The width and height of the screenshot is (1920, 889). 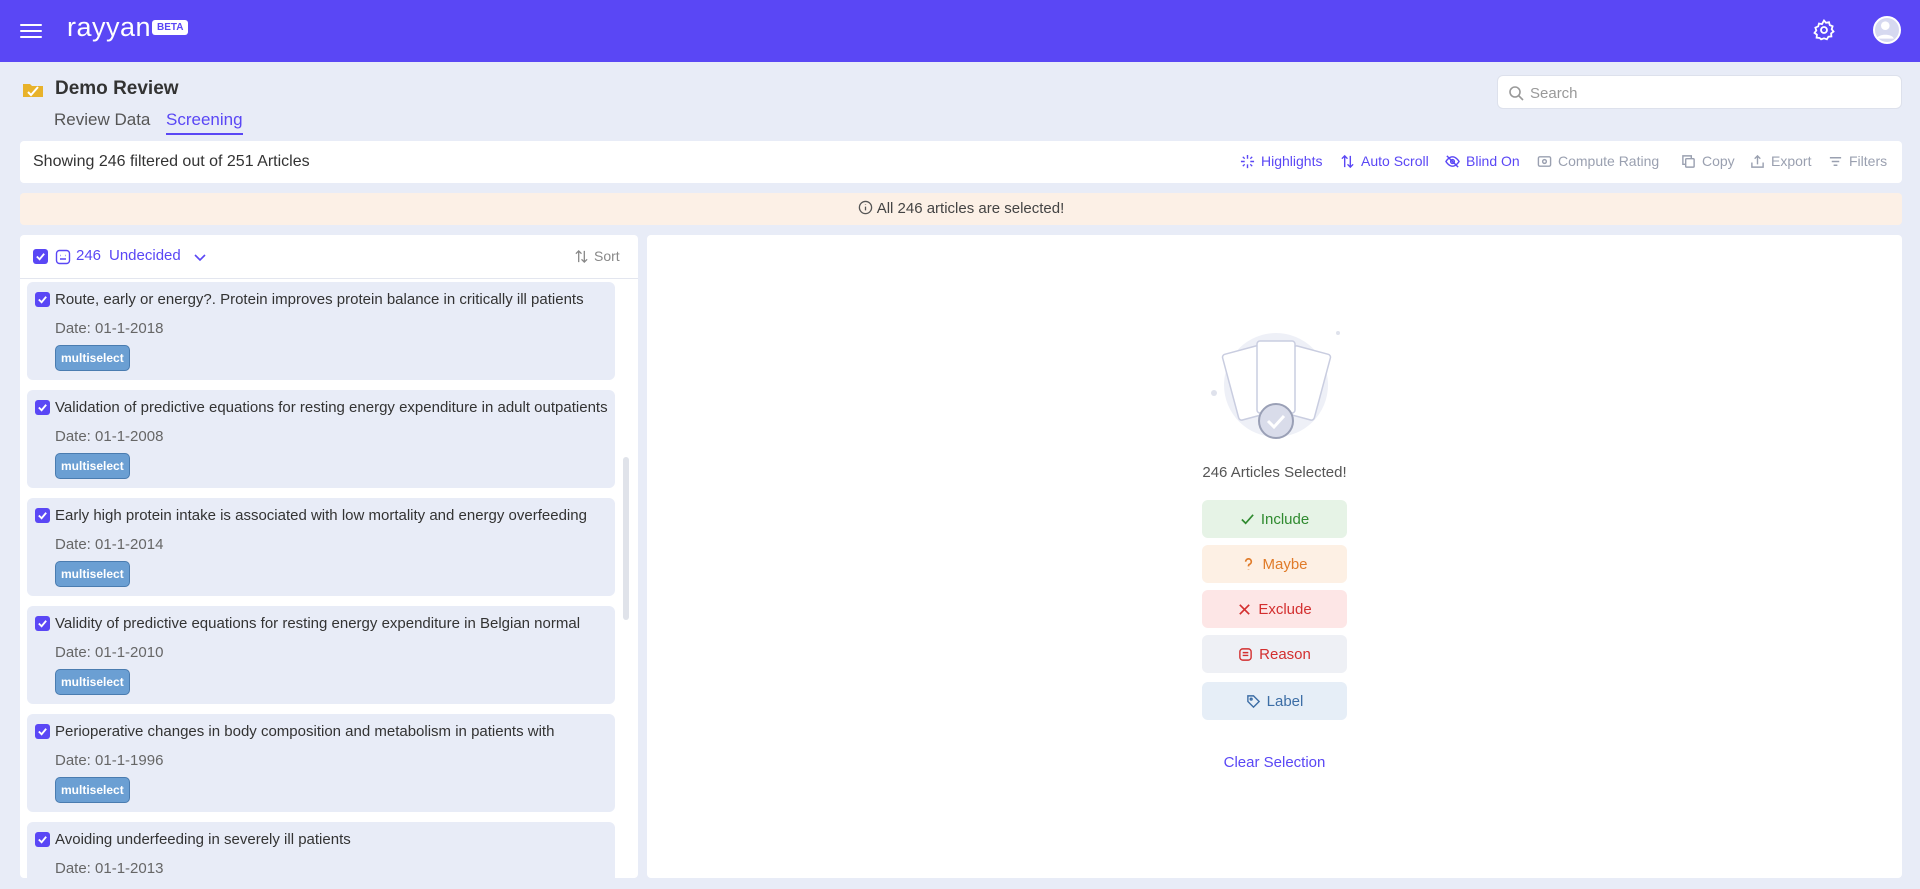 What do you see at coordinates (145, 255) in the screenshot?
I see `status-dropdown: Undecided` at bounding box center [145, 255].